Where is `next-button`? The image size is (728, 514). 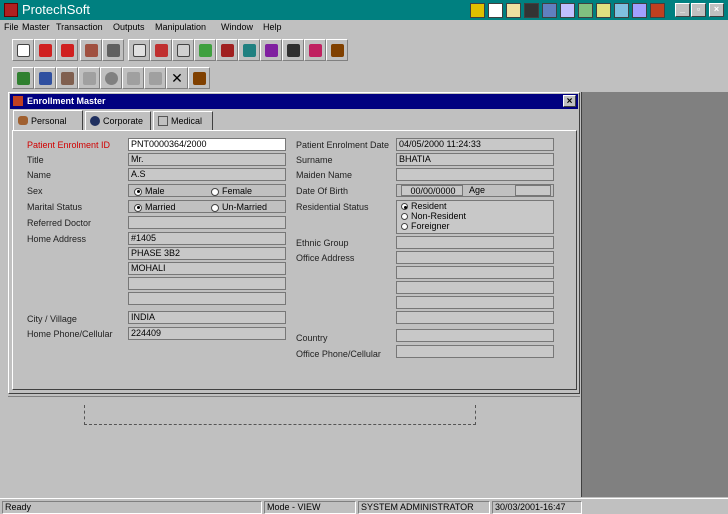
next-button is located at coordinates (67, 50).